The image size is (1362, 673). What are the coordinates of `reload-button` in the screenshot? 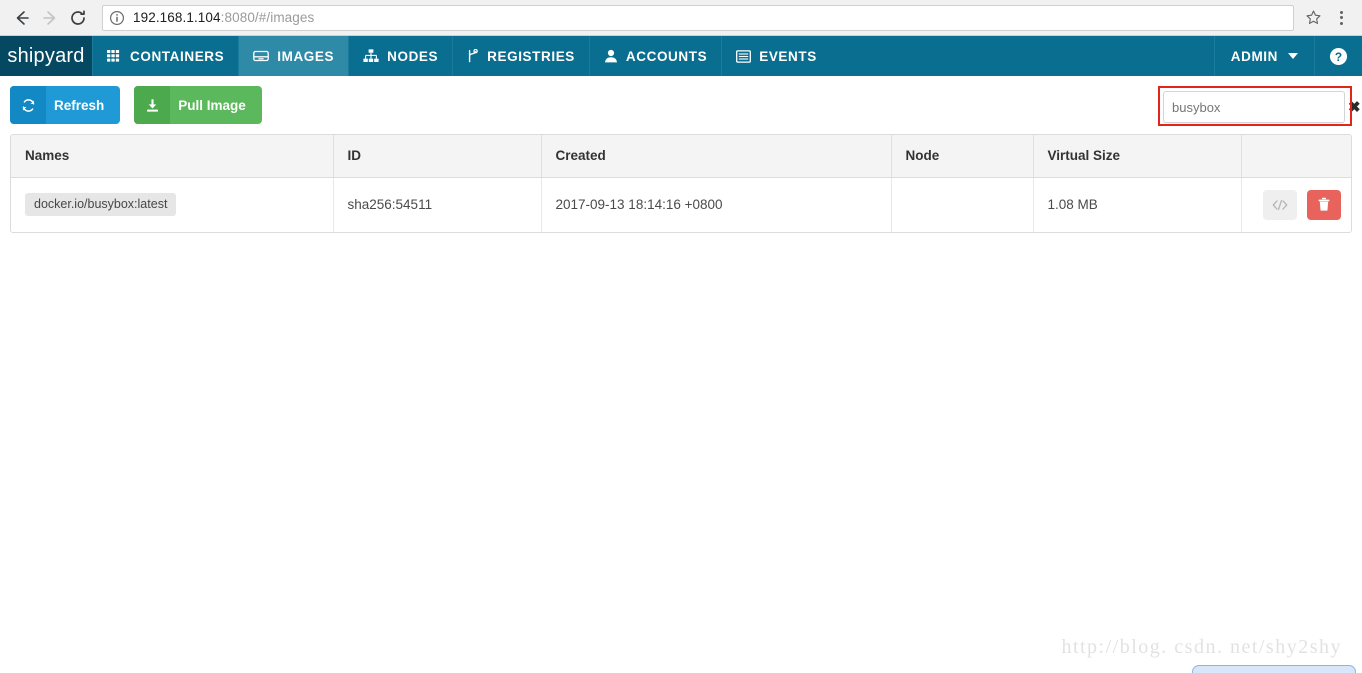 It's located at (78, 18).